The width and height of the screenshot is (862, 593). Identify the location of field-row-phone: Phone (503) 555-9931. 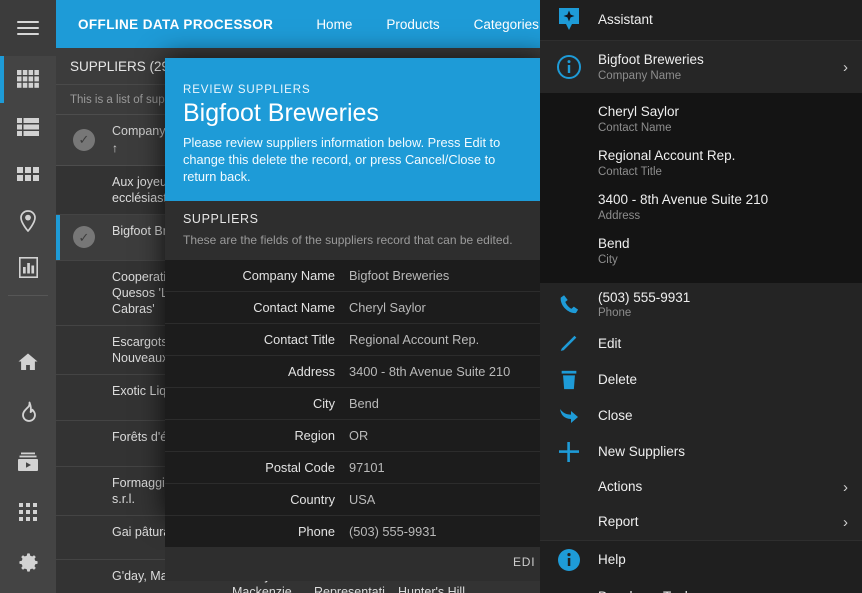
(355, 531).